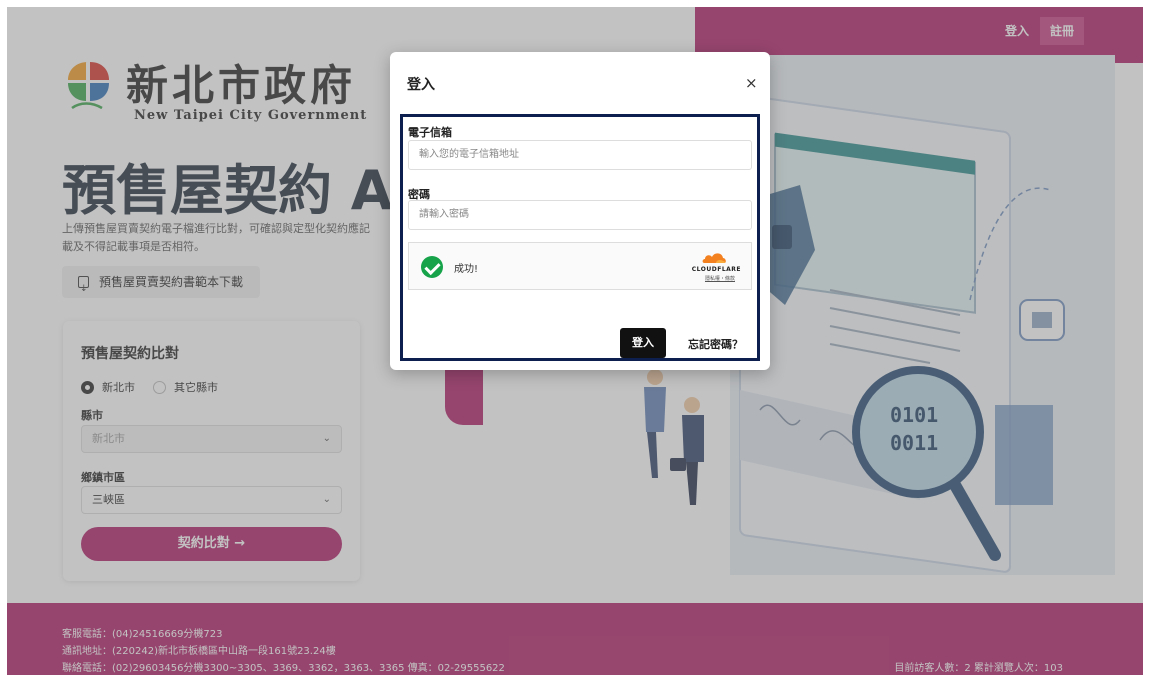  What do you see at coordinates (580, 155) in the screenshot?
I see `email-field: 輸入您的電子信箱地址` at bounding box center [580, 155].